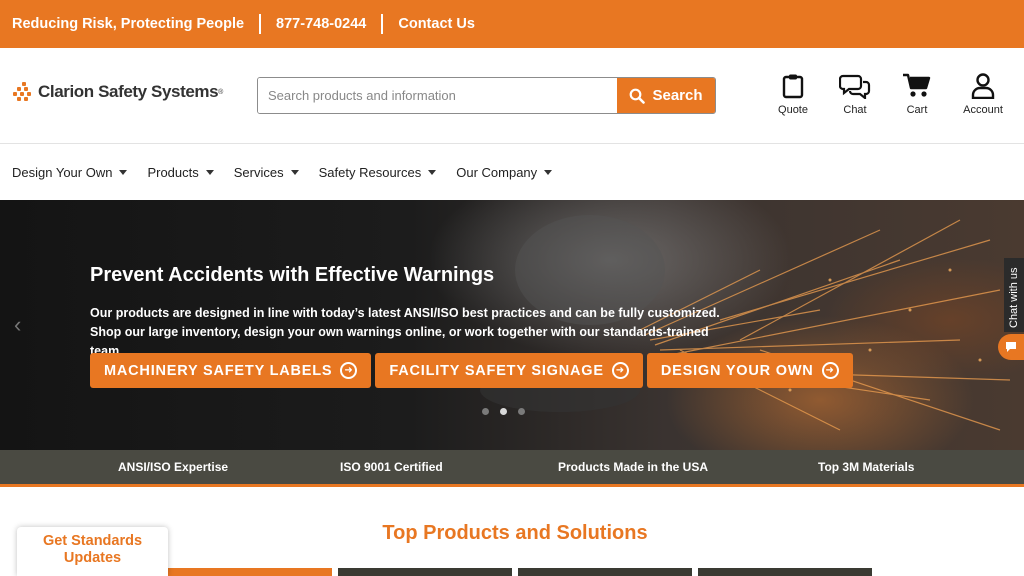 The image size is (1024, 576). I want to click on updates-line-2: Updates, so click(92, 558).